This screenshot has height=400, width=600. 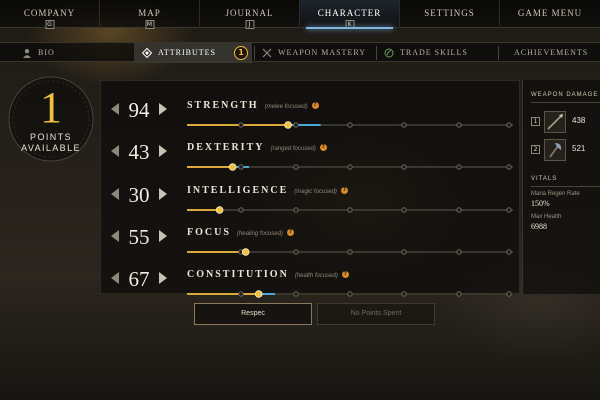 I want to click on nav-map: MAP M, so click(x=150, y=14).